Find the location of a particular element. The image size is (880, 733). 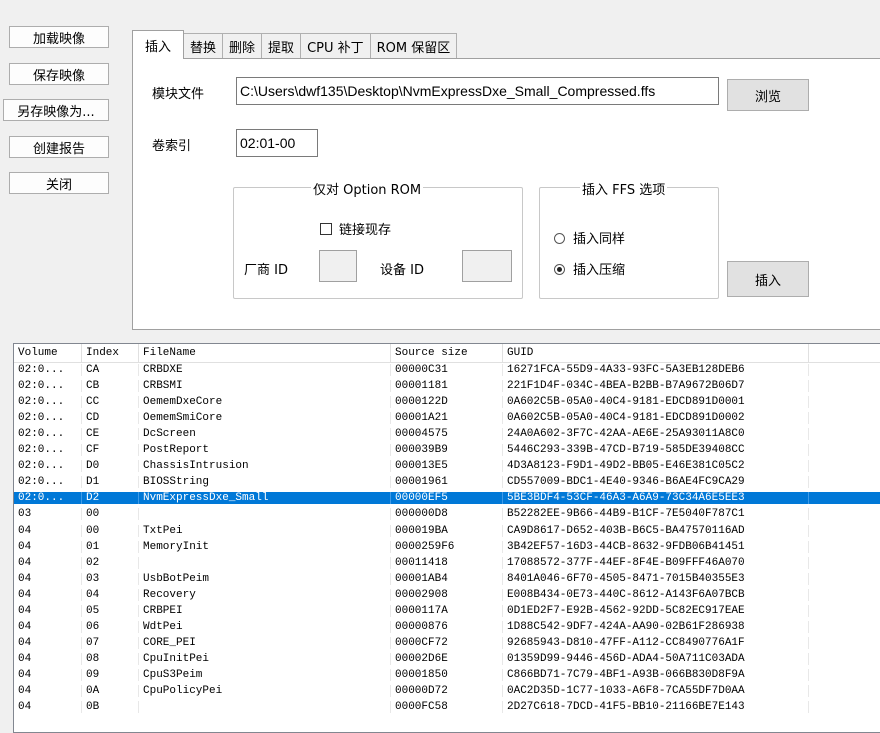

table-cell: 01 is located at coordinates (110, 546).